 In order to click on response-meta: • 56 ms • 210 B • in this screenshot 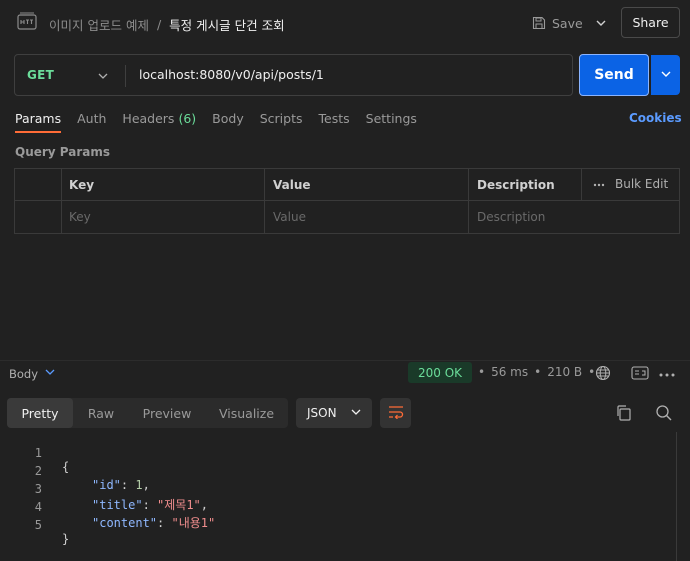, I will do `click(536, 372)`.